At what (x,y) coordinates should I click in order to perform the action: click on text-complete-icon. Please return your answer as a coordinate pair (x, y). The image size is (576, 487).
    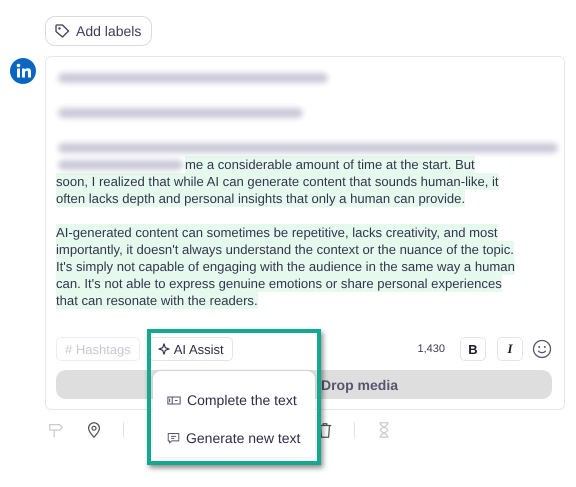
    Looking at the image, I should click on (174, 400).